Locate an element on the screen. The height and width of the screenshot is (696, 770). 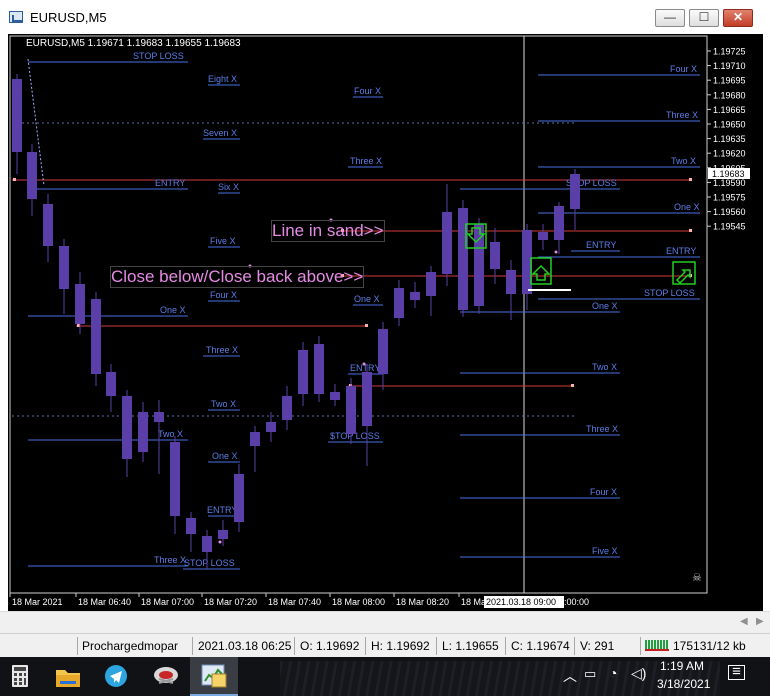
close-below-annotation: Close below/Close back above>> is located at coordinates (237, 277).